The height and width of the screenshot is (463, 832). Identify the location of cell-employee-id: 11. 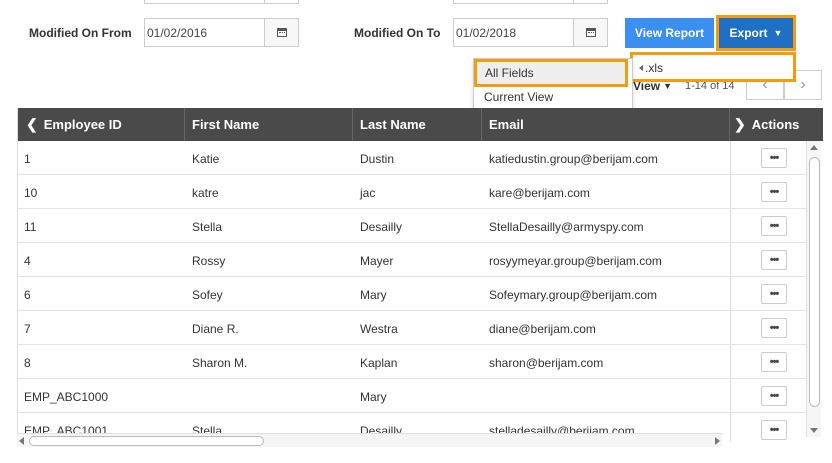
(30, 227).